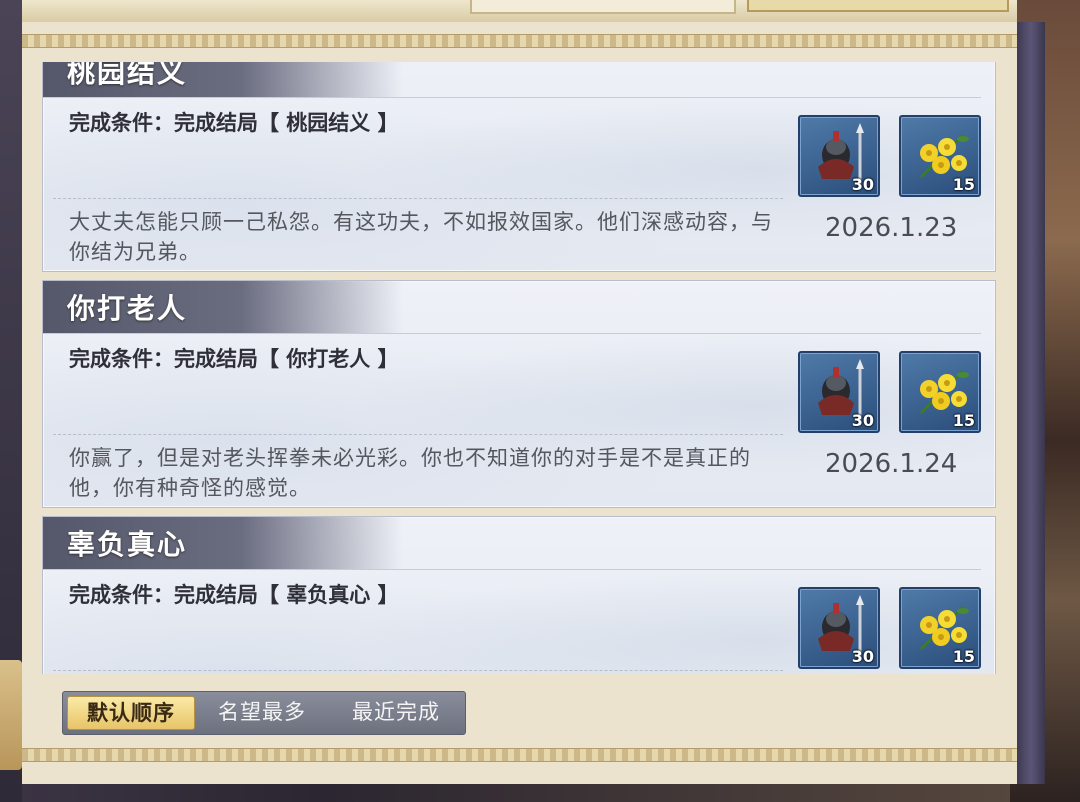  What do you see at coordinates (234, 359) in the screenshot?
I see `completion-condition: 完成条件：完成结局【 你打老人 】` at bounding box center [234, 359].